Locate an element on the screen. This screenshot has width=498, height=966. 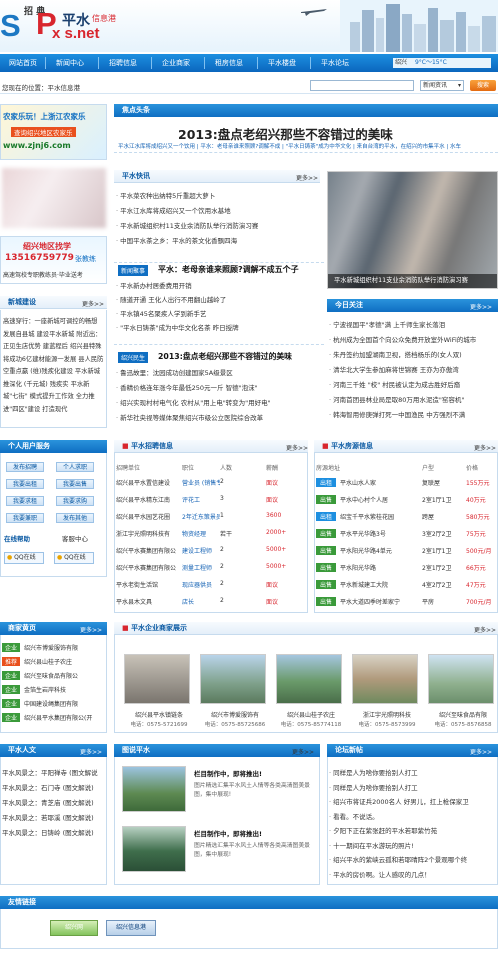
search-input is located at coordinates (362, 85).